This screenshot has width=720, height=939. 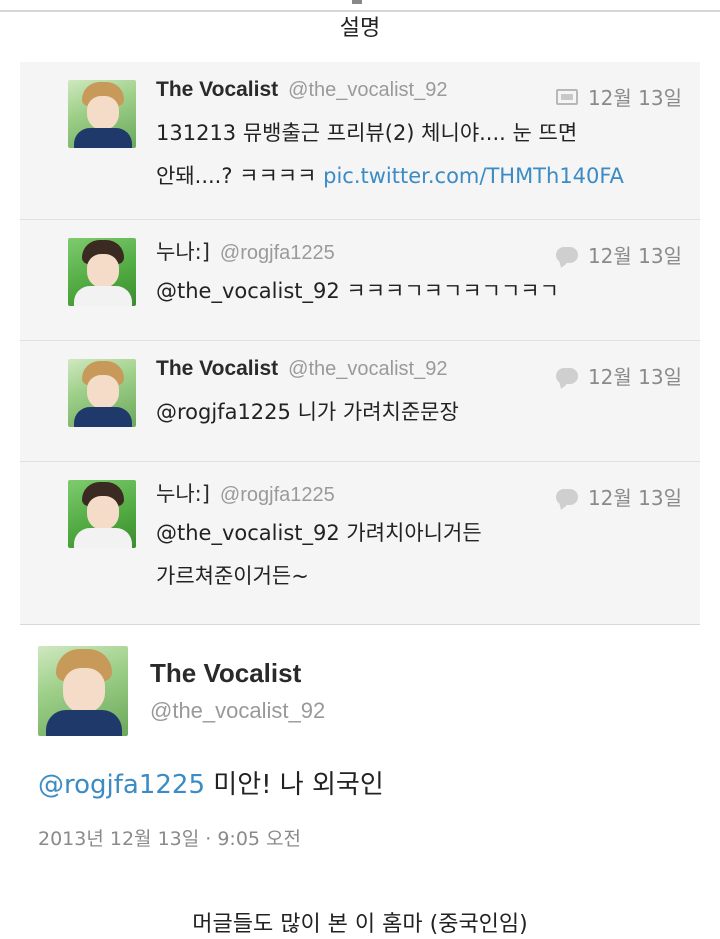 What do you see at coordinates (319, 533) in the screenshot?
I see `tweet-text-line: @the_vocalist_92 가려치아니거든` at bounding box center [319, 533].